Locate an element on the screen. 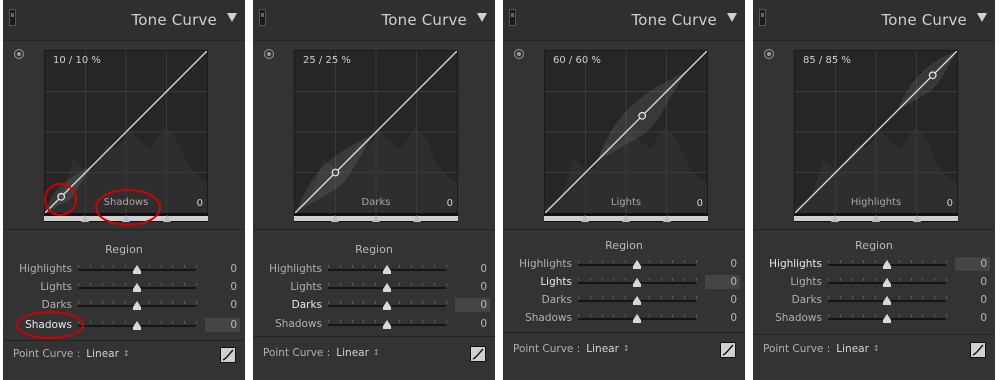  curve-graph: 25 / 25 % Darks 0 is located at coordinates (376, 132).